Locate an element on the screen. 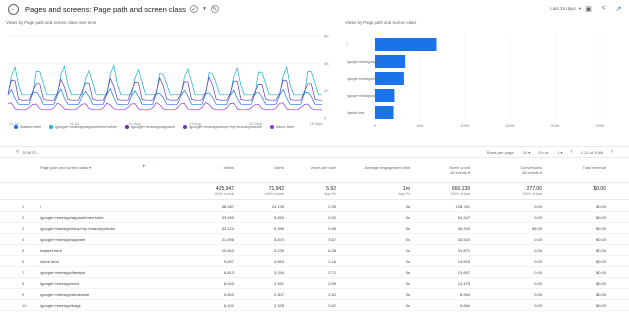  compare-icon: ▣ is located at coordinates (588, 8).